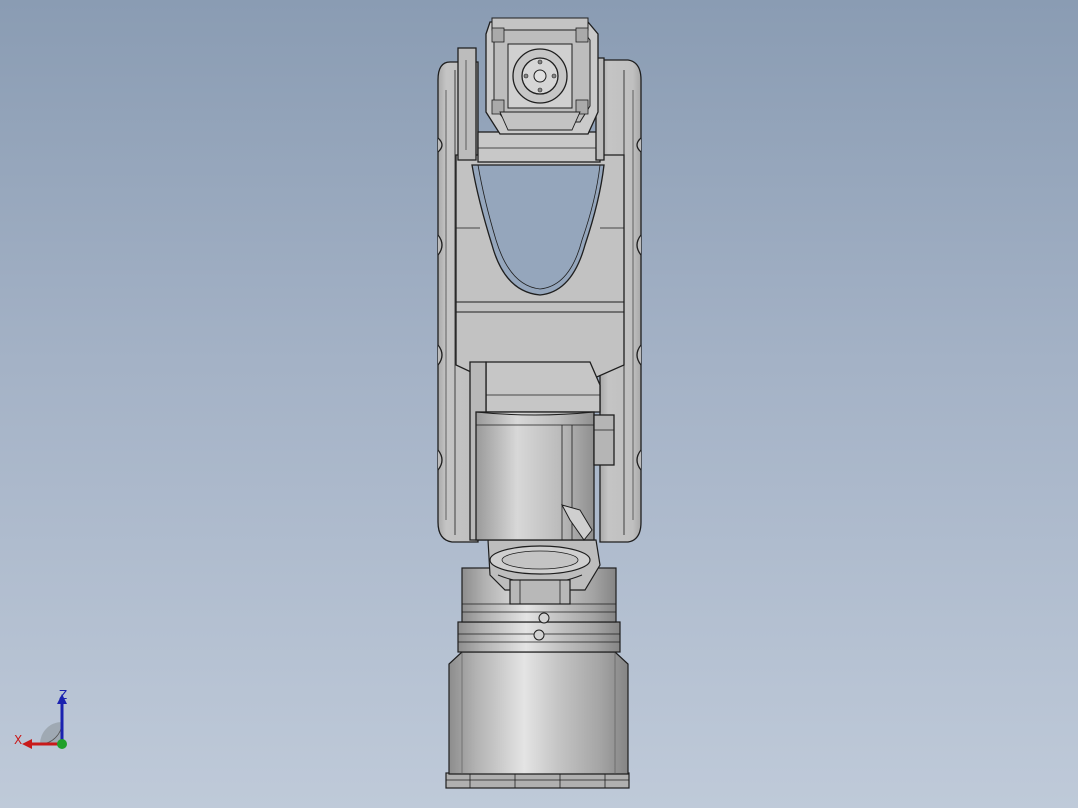  I want to click on z-axis-label: Z, so click(63, 695).